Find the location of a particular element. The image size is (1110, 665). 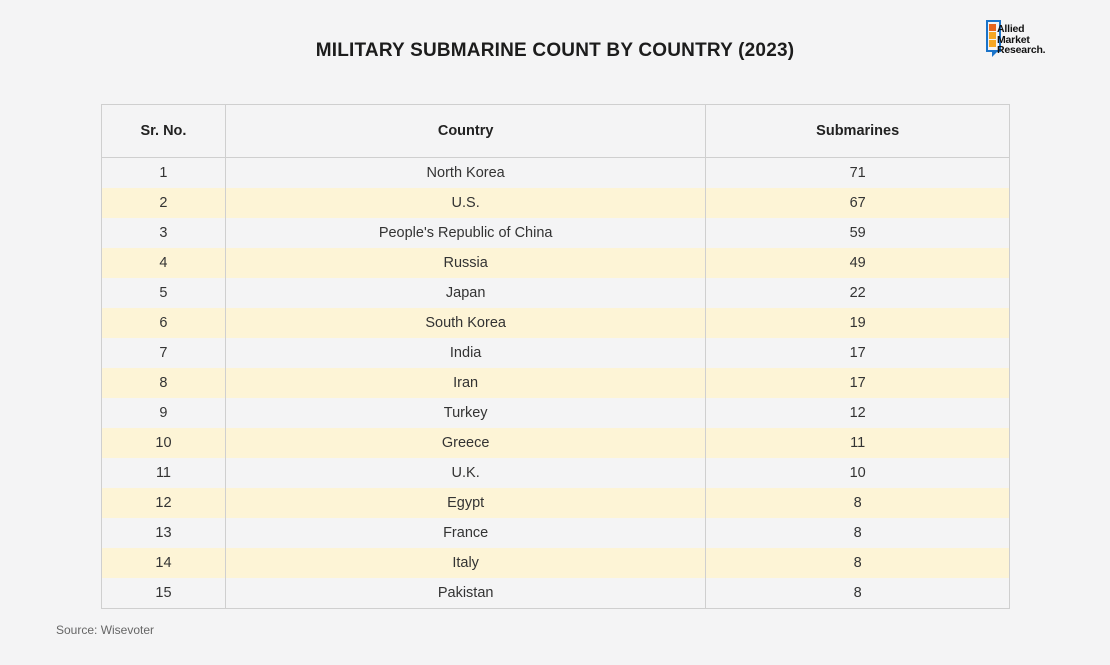

table-row: 12 Egypt 8 is located at coordinates (555, 503).